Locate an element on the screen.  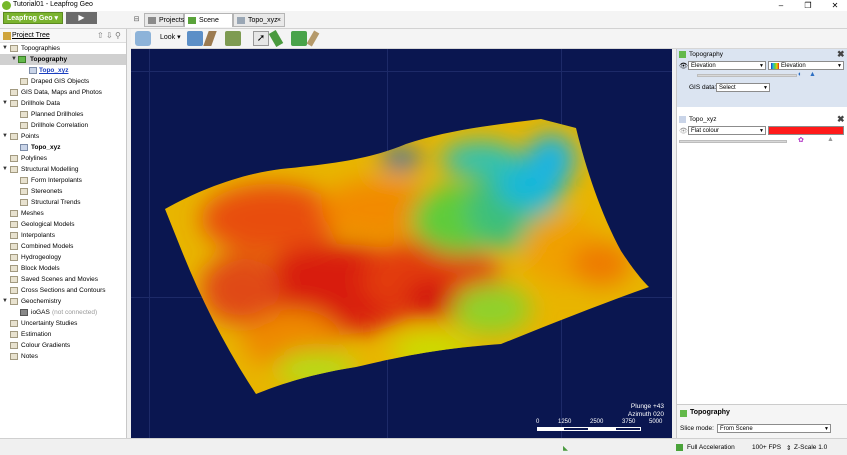
pencil-icon is located at coordinates (313, 38).